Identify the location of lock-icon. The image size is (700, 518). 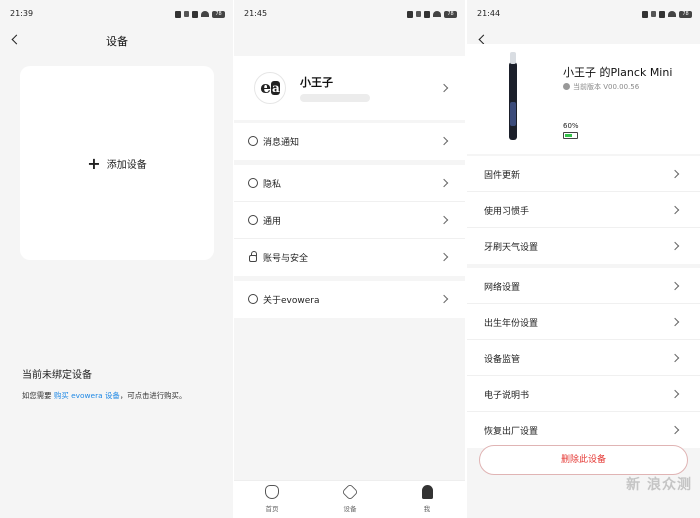
(253, 256).